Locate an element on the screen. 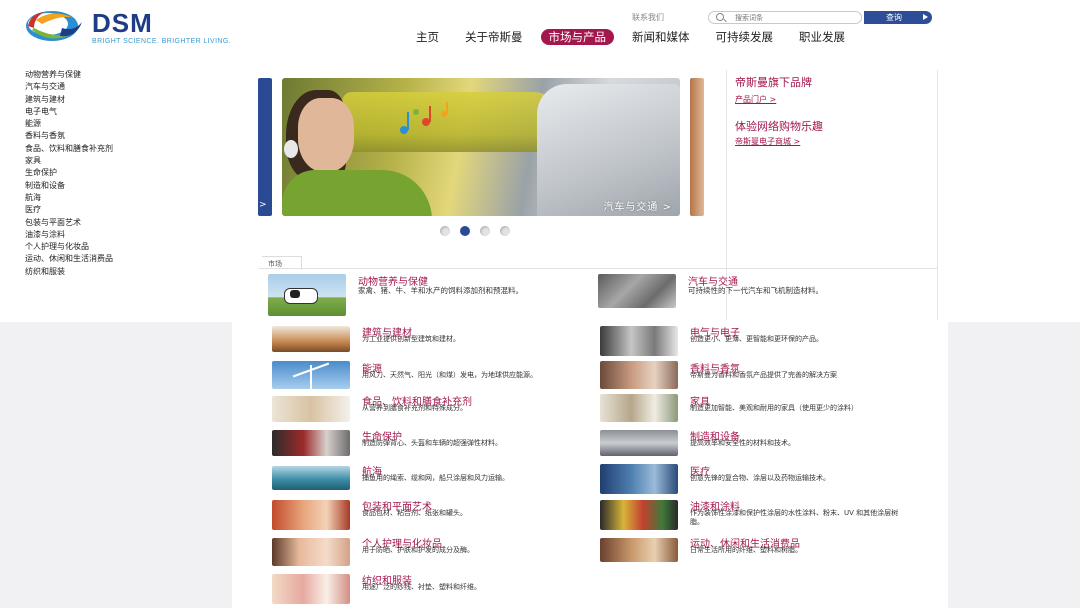 The image size is (1080, 608). side-menu-item: 运动、休闲和生活消费品 is located at coordinates (69, 259).